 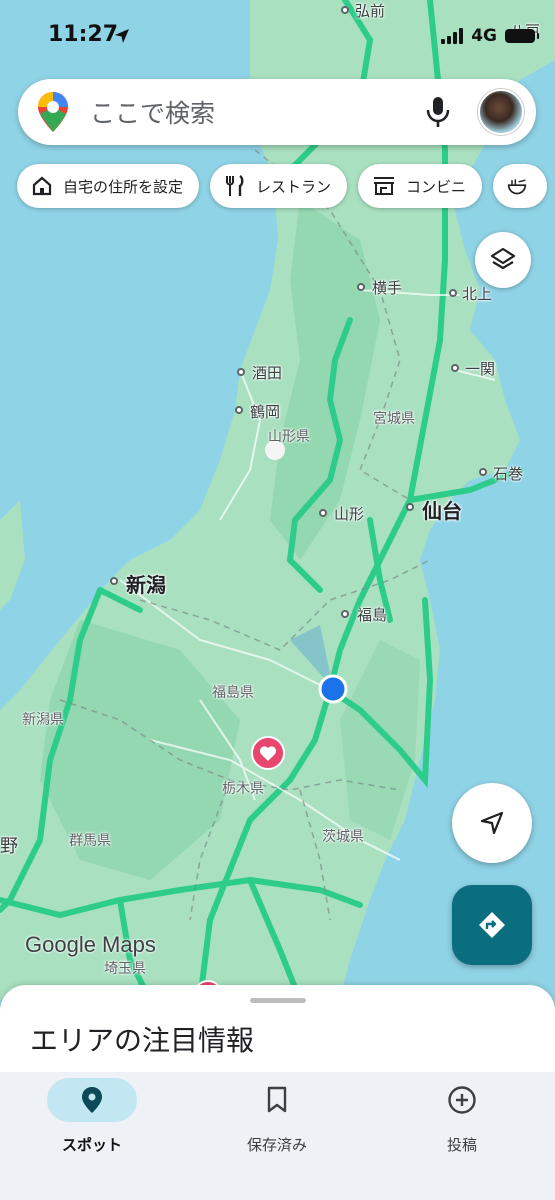 What do you see at coordinates (233, 692) in the screenshot?
I see `pref-label-fukushima: 福島県` at bounding box center [233, 692].